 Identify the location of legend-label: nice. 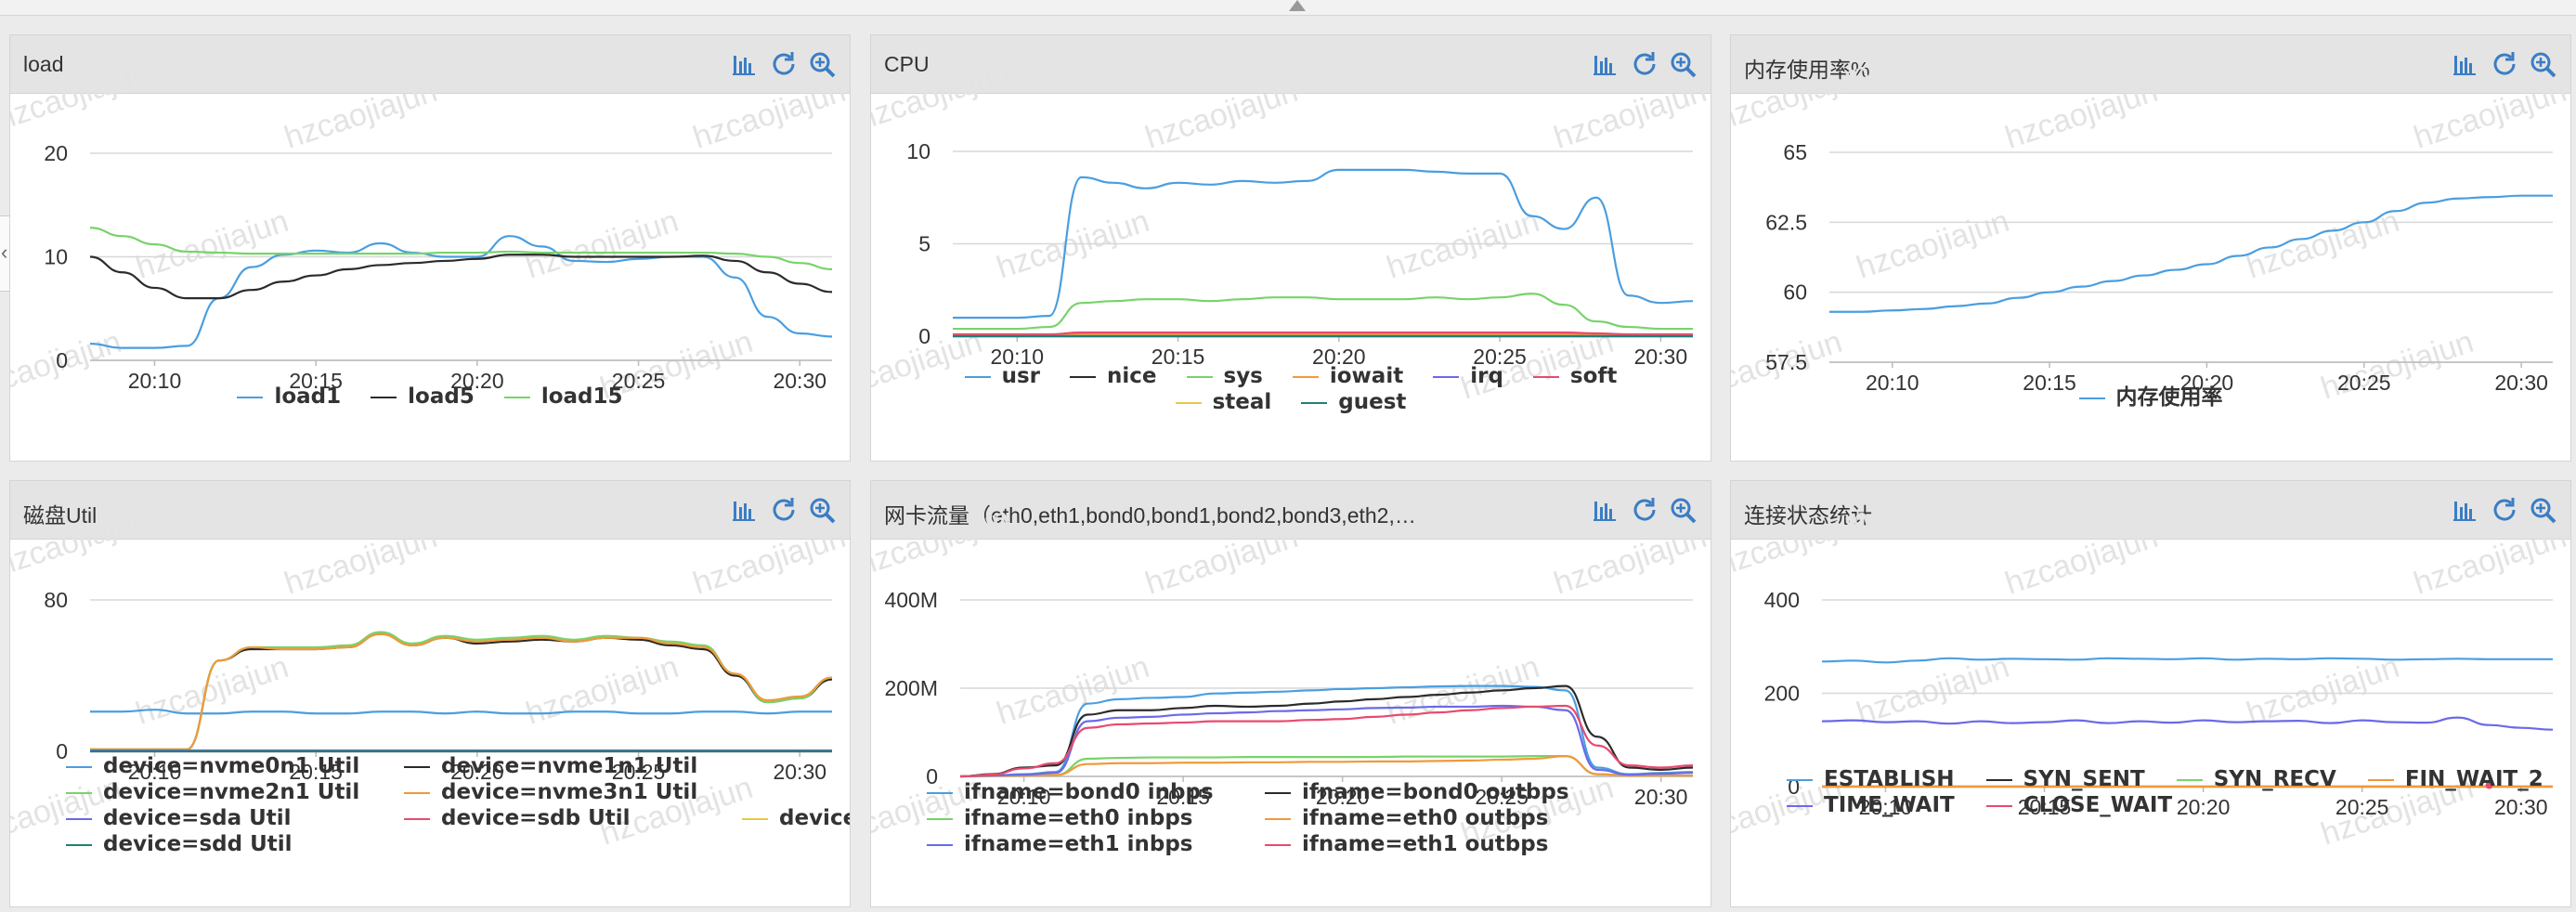
(1132, 376).